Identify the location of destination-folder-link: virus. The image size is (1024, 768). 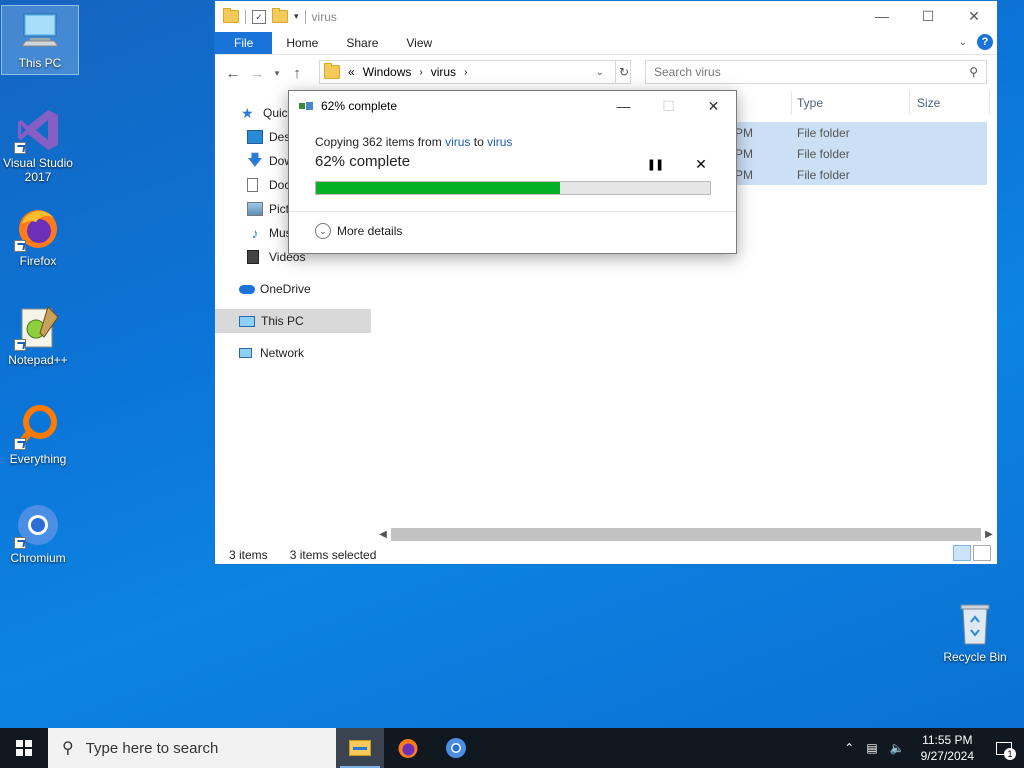
(499, 142).